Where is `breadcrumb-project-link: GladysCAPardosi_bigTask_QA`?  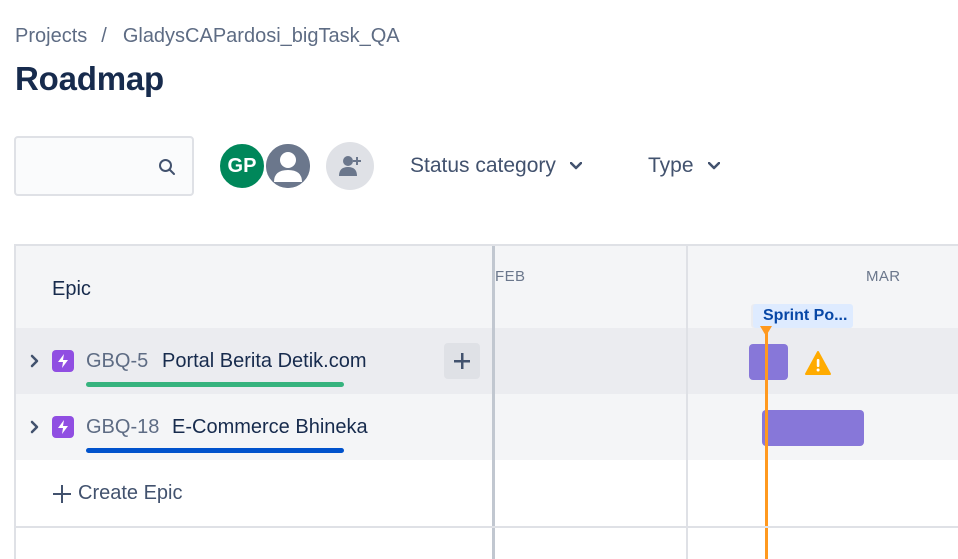
breadcrumb-project-link: GladysCAPardosi_bigTask_QA is located at coordinates (261, 36).